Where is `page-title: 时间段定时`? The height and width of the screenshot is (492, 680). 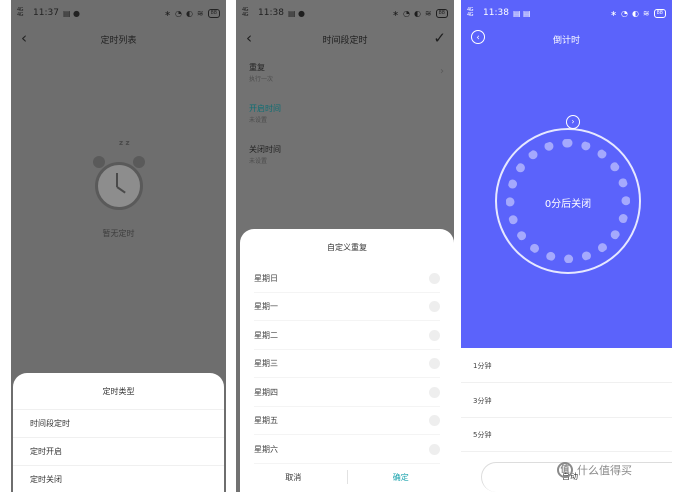 page-title: 时间段定时 is located at coordinates (345, 40).